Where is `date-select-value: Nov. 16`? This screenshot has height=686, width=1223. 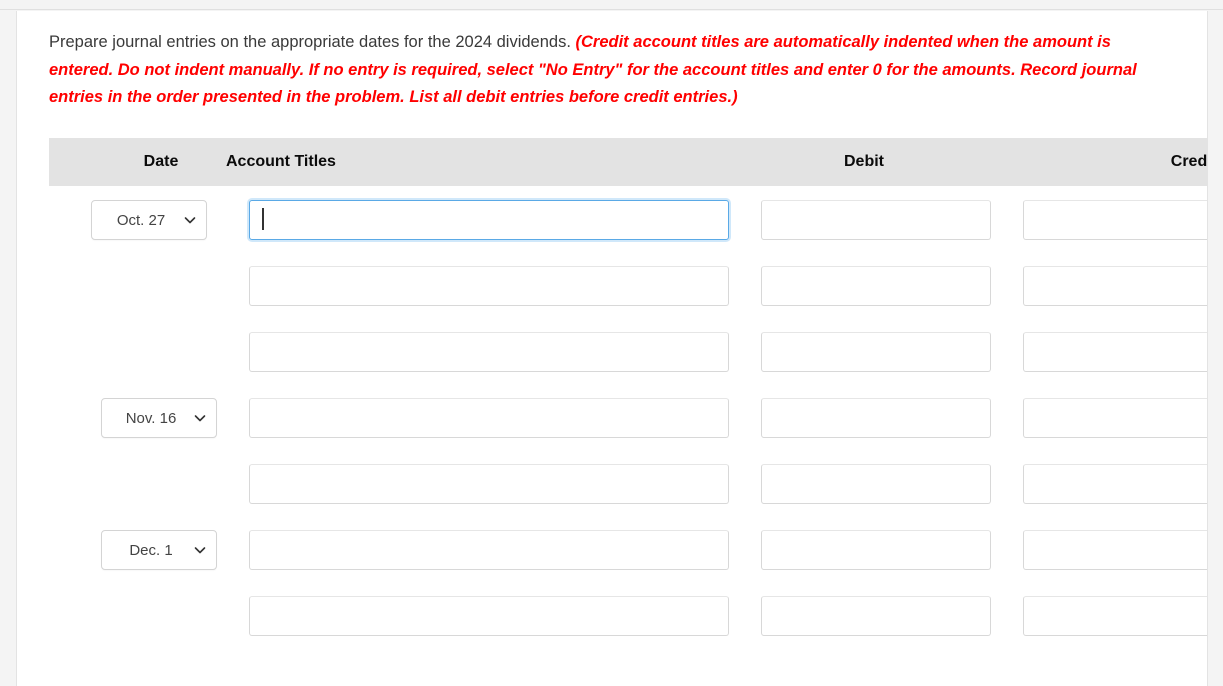 date-select-value: Nov. 16 is located at coordinates (151, 418).